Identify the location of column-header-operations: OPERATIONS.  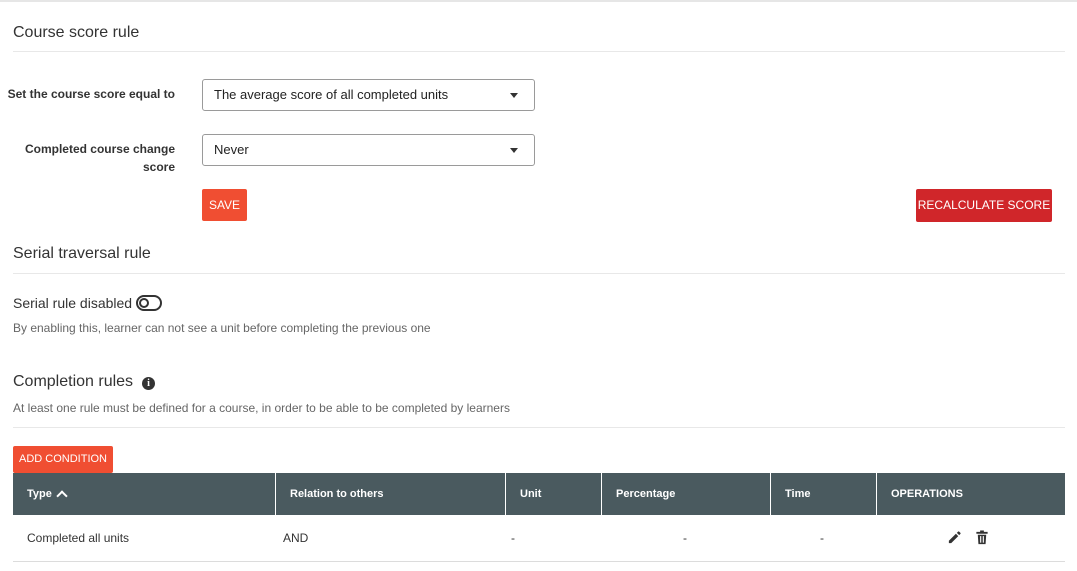
(970, 494).